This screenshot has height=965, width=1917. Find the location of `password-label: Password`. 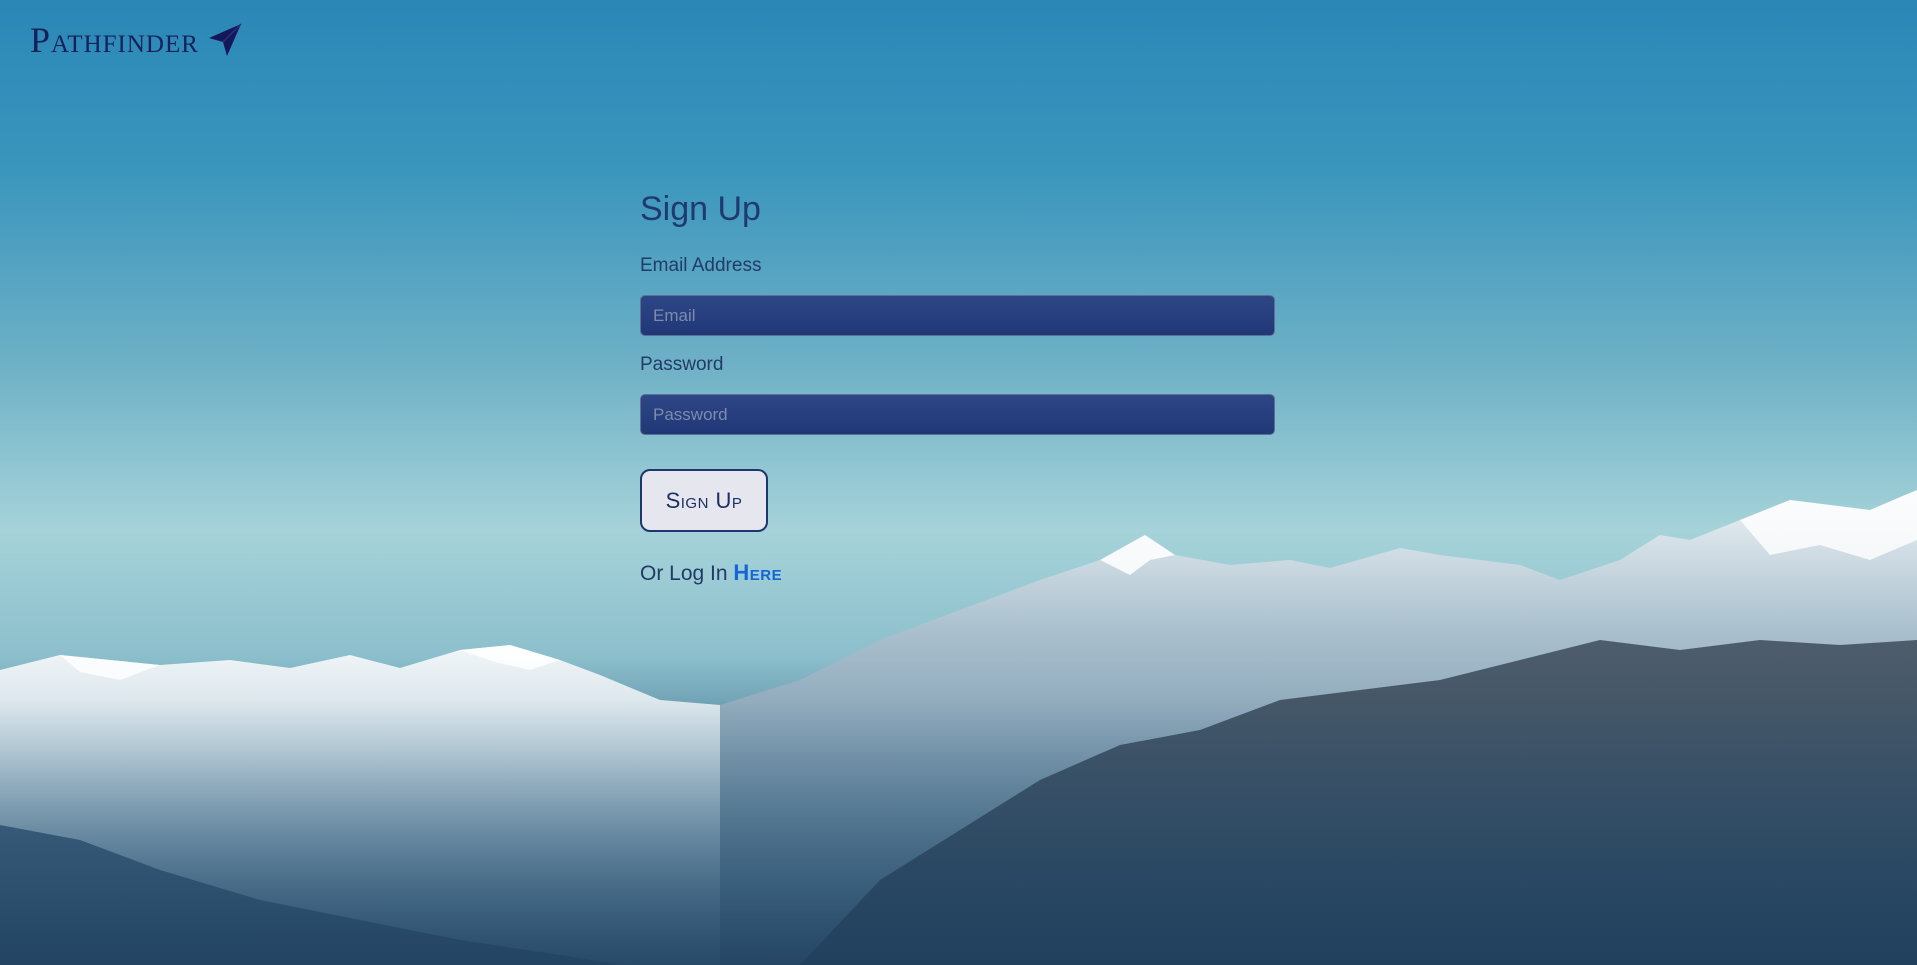

password-label: Password is located at coordinates (682, 364).